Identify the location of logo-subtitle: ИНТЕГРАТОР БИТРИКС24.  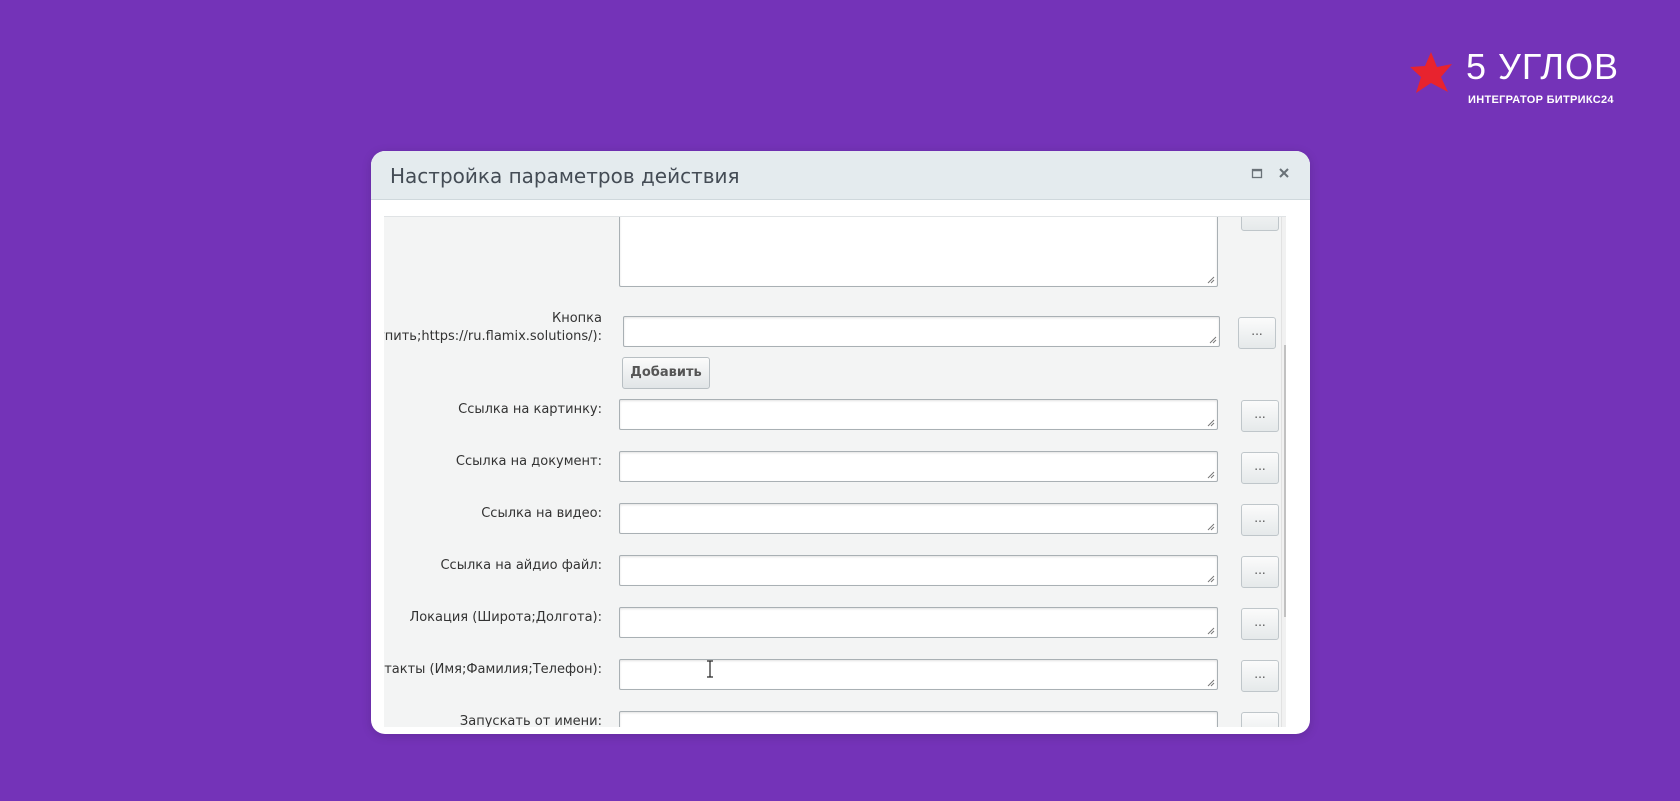
(1541, 100).